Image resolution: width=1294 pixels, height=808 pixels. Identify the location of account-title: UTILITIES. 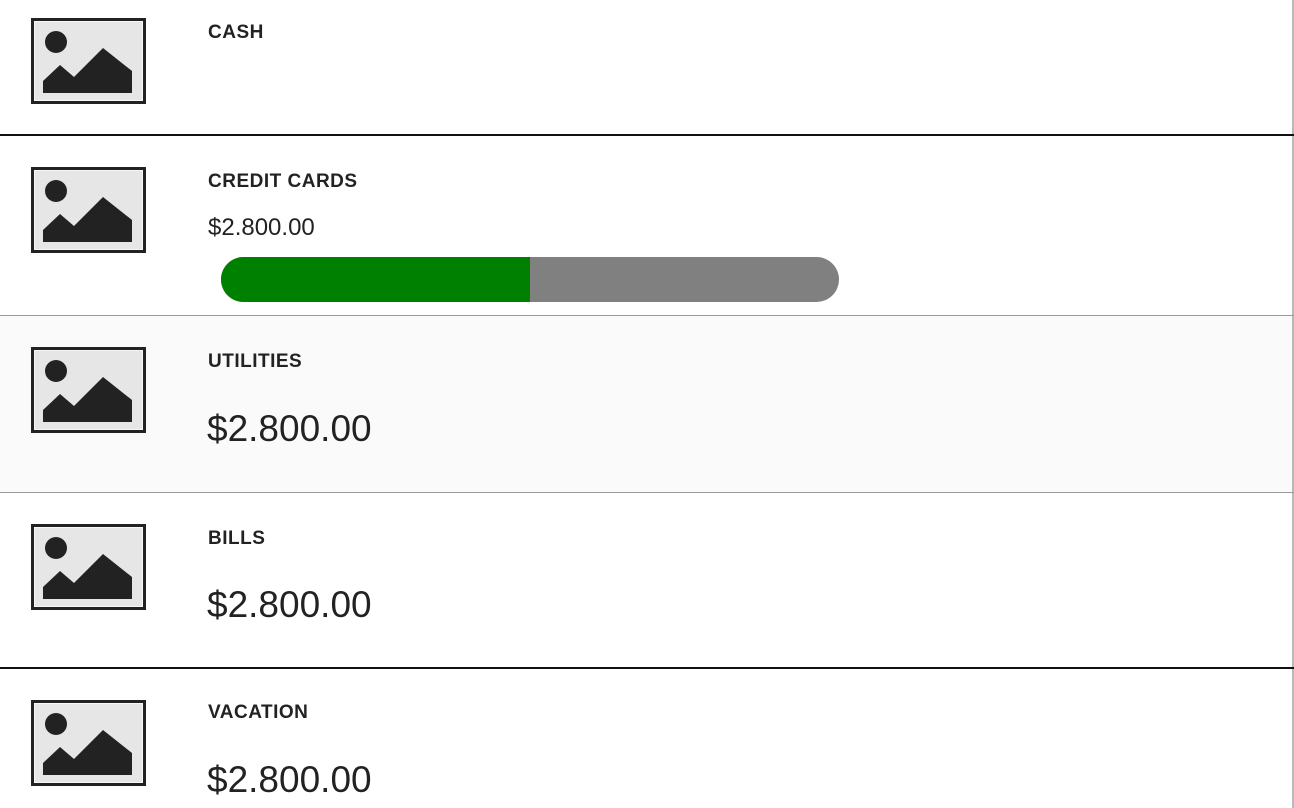
(255, 361).